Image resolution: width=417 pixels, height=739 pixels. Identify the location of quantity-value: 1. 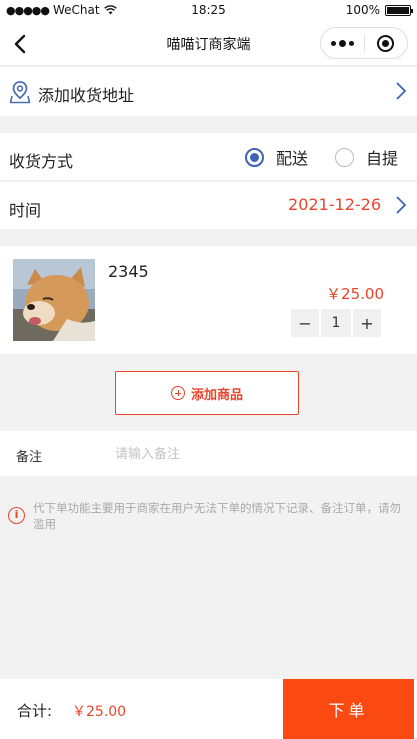
(336, 323).